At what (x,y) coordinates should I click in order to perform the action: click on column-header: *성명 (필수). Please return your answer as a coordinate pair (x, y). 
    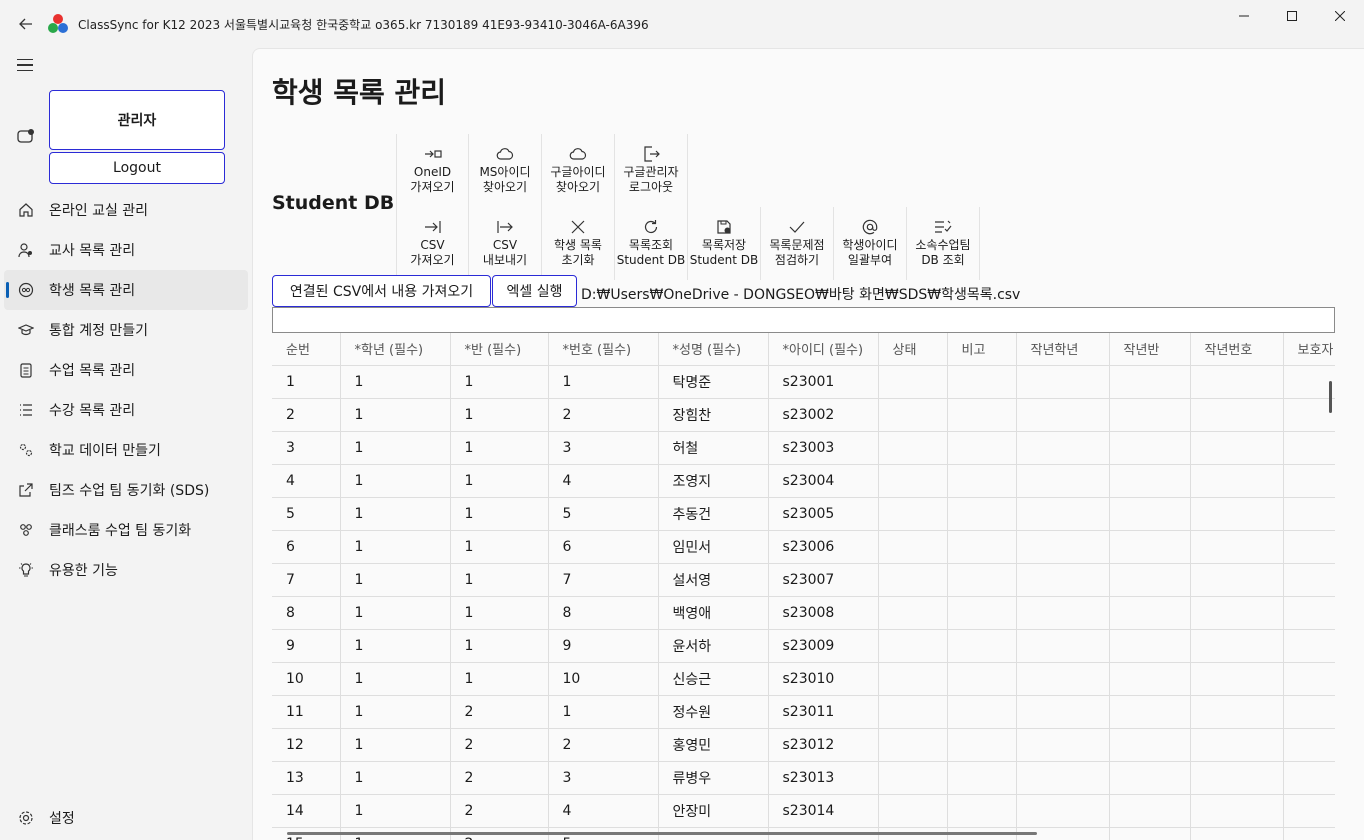
    Looking at the image, I should click on (713, 349).